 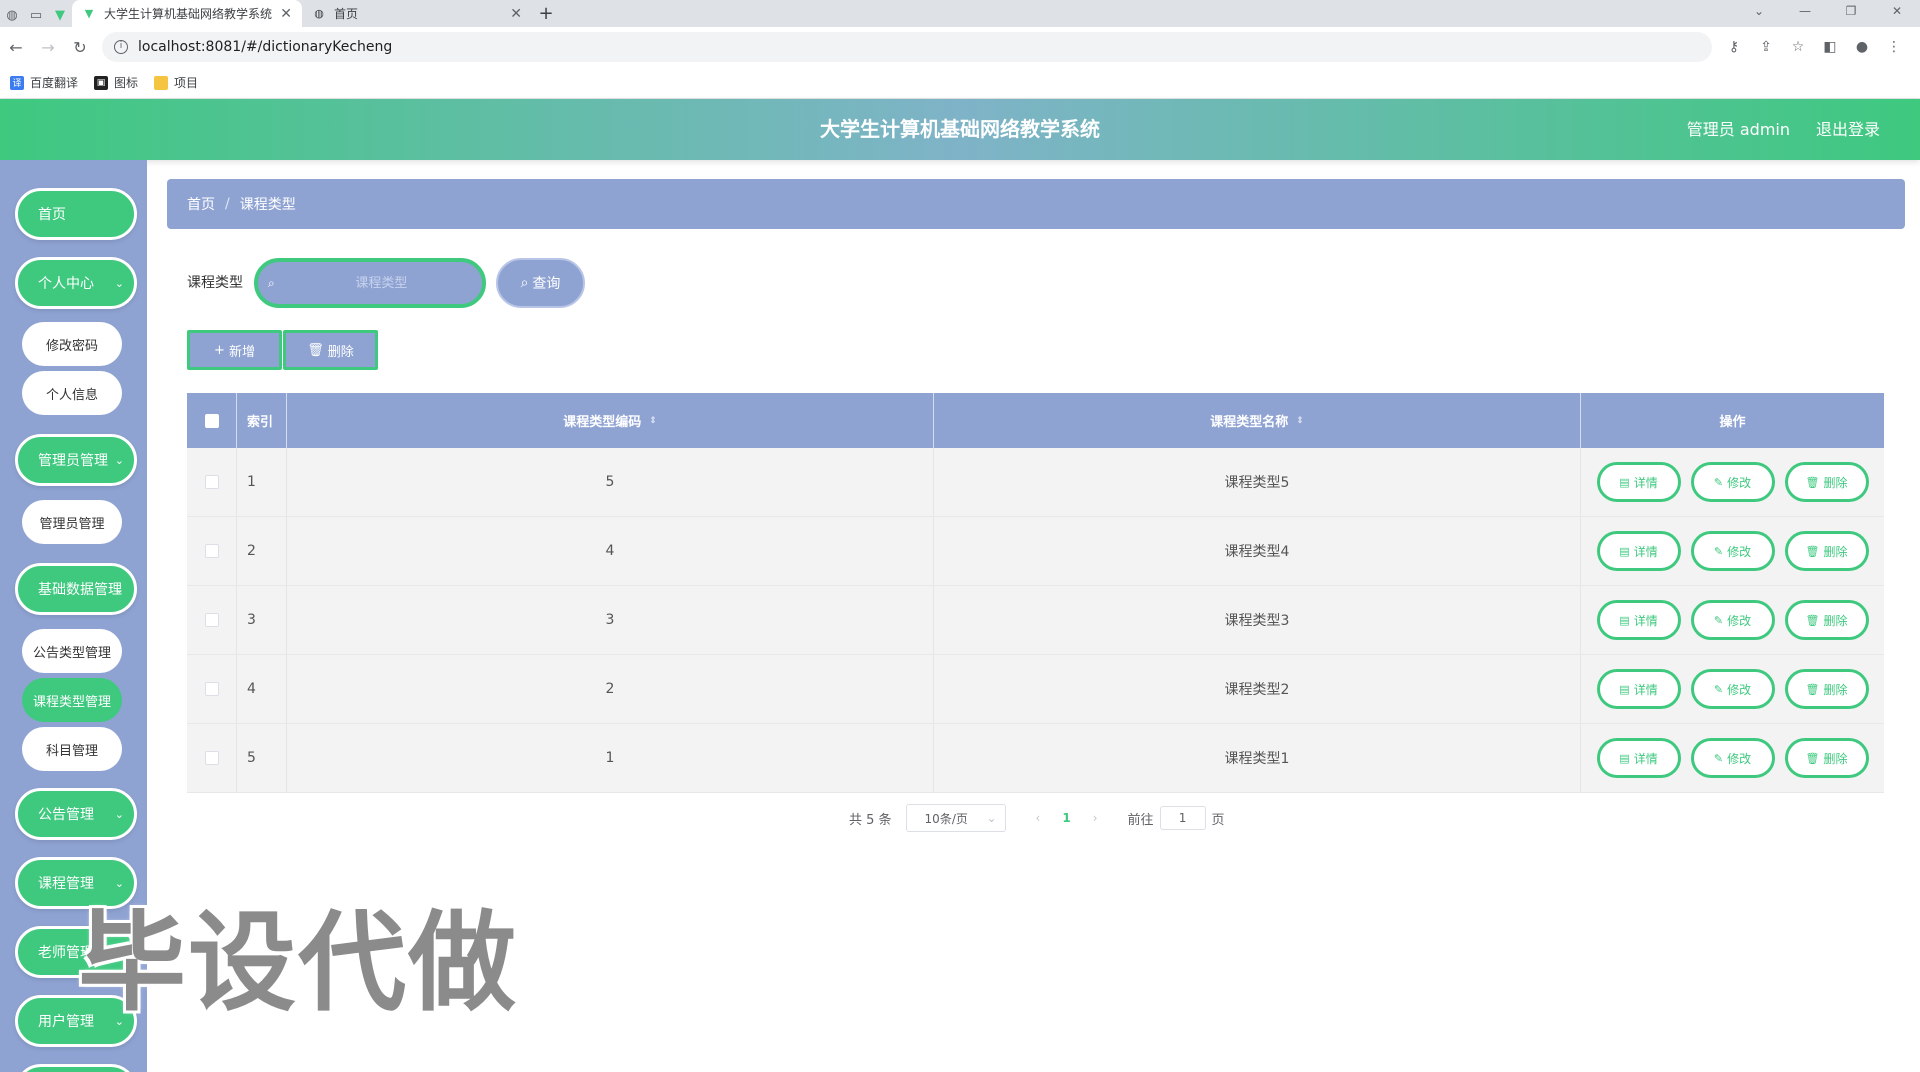 I want to click on forward-icon: →, so click(x=48, y=47).